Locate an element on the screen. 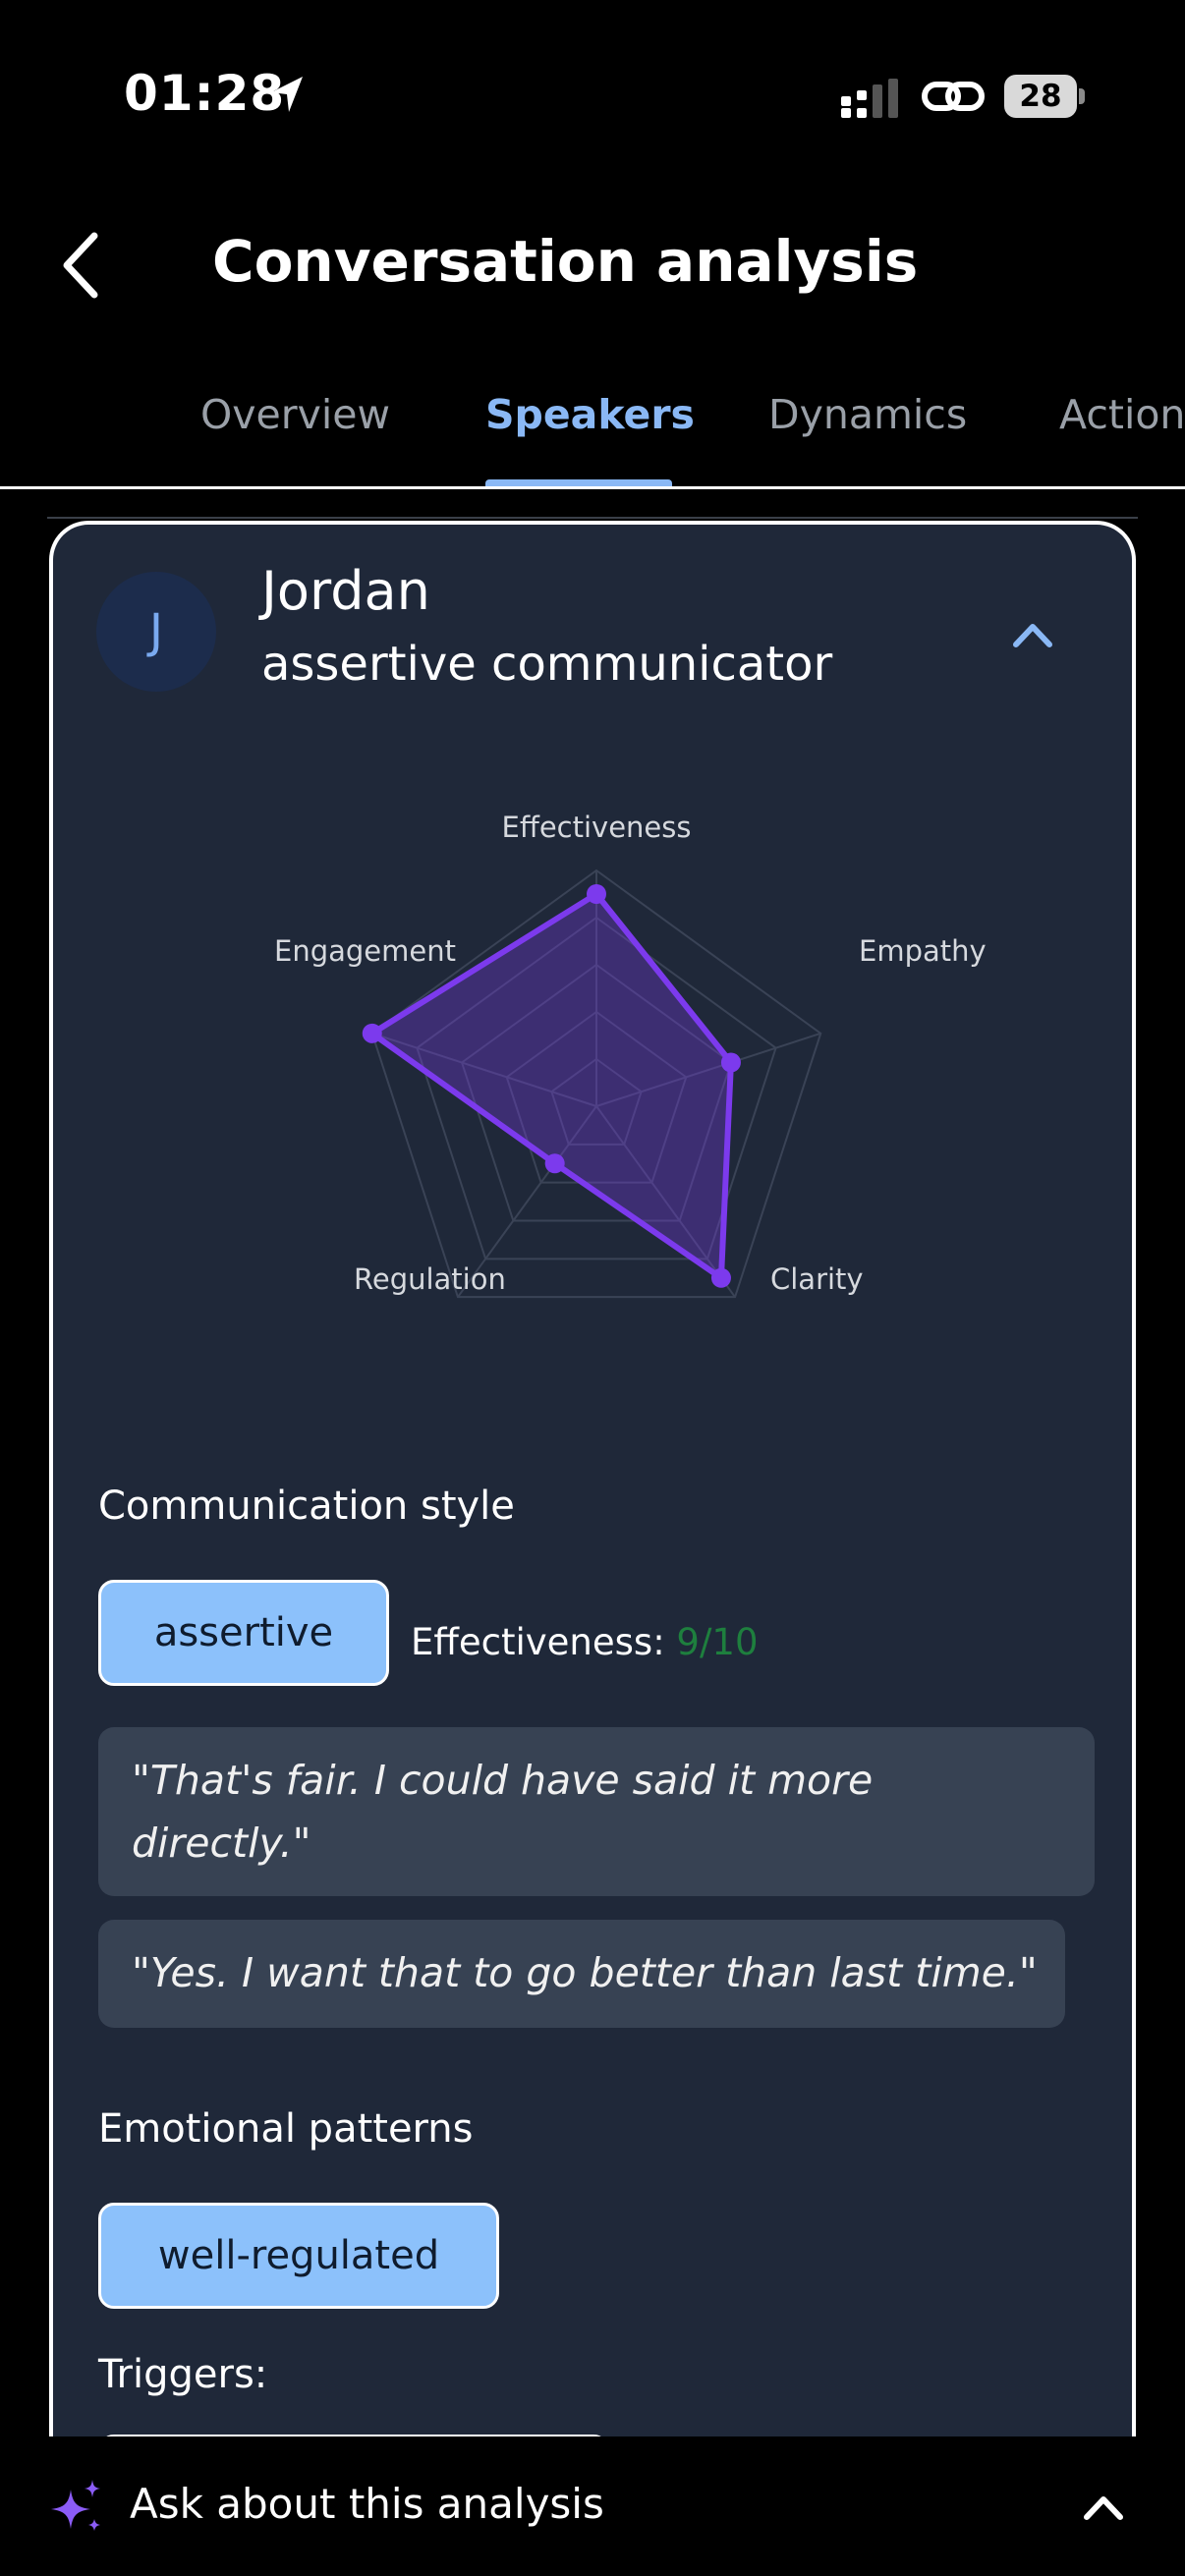 Image resolution: width=1185 pixels, height=2576 pixels. radar-axis-label: Clarity is located at coordinates (817, 1279).